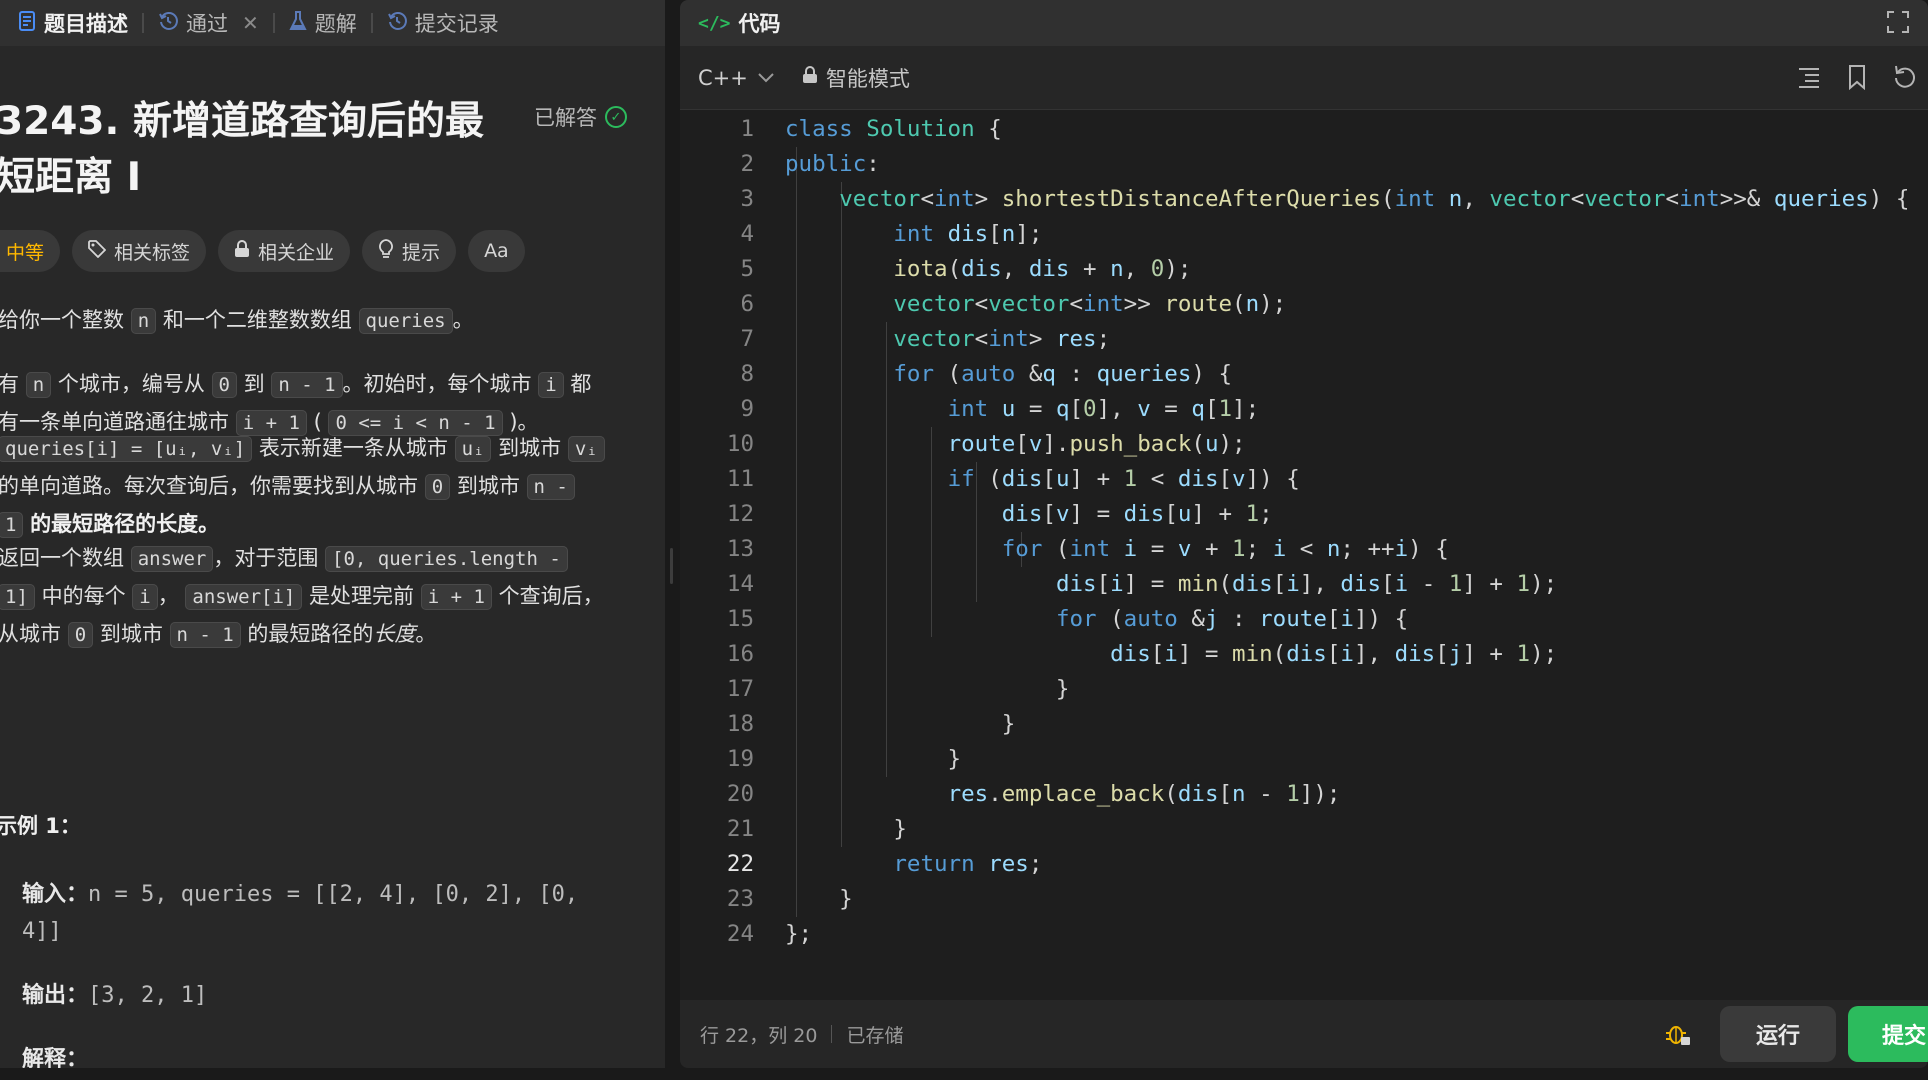  Describe the element at coordinates (40, 826) in the screenshot. I see `example-title: 示例 1：` at that location.